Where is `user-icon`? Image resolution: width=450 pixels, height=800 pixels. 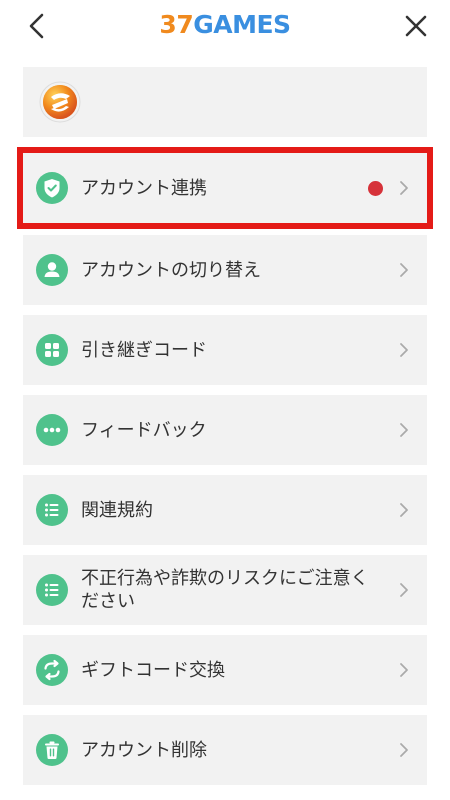 user-icon is located at coordinates (52, 270).